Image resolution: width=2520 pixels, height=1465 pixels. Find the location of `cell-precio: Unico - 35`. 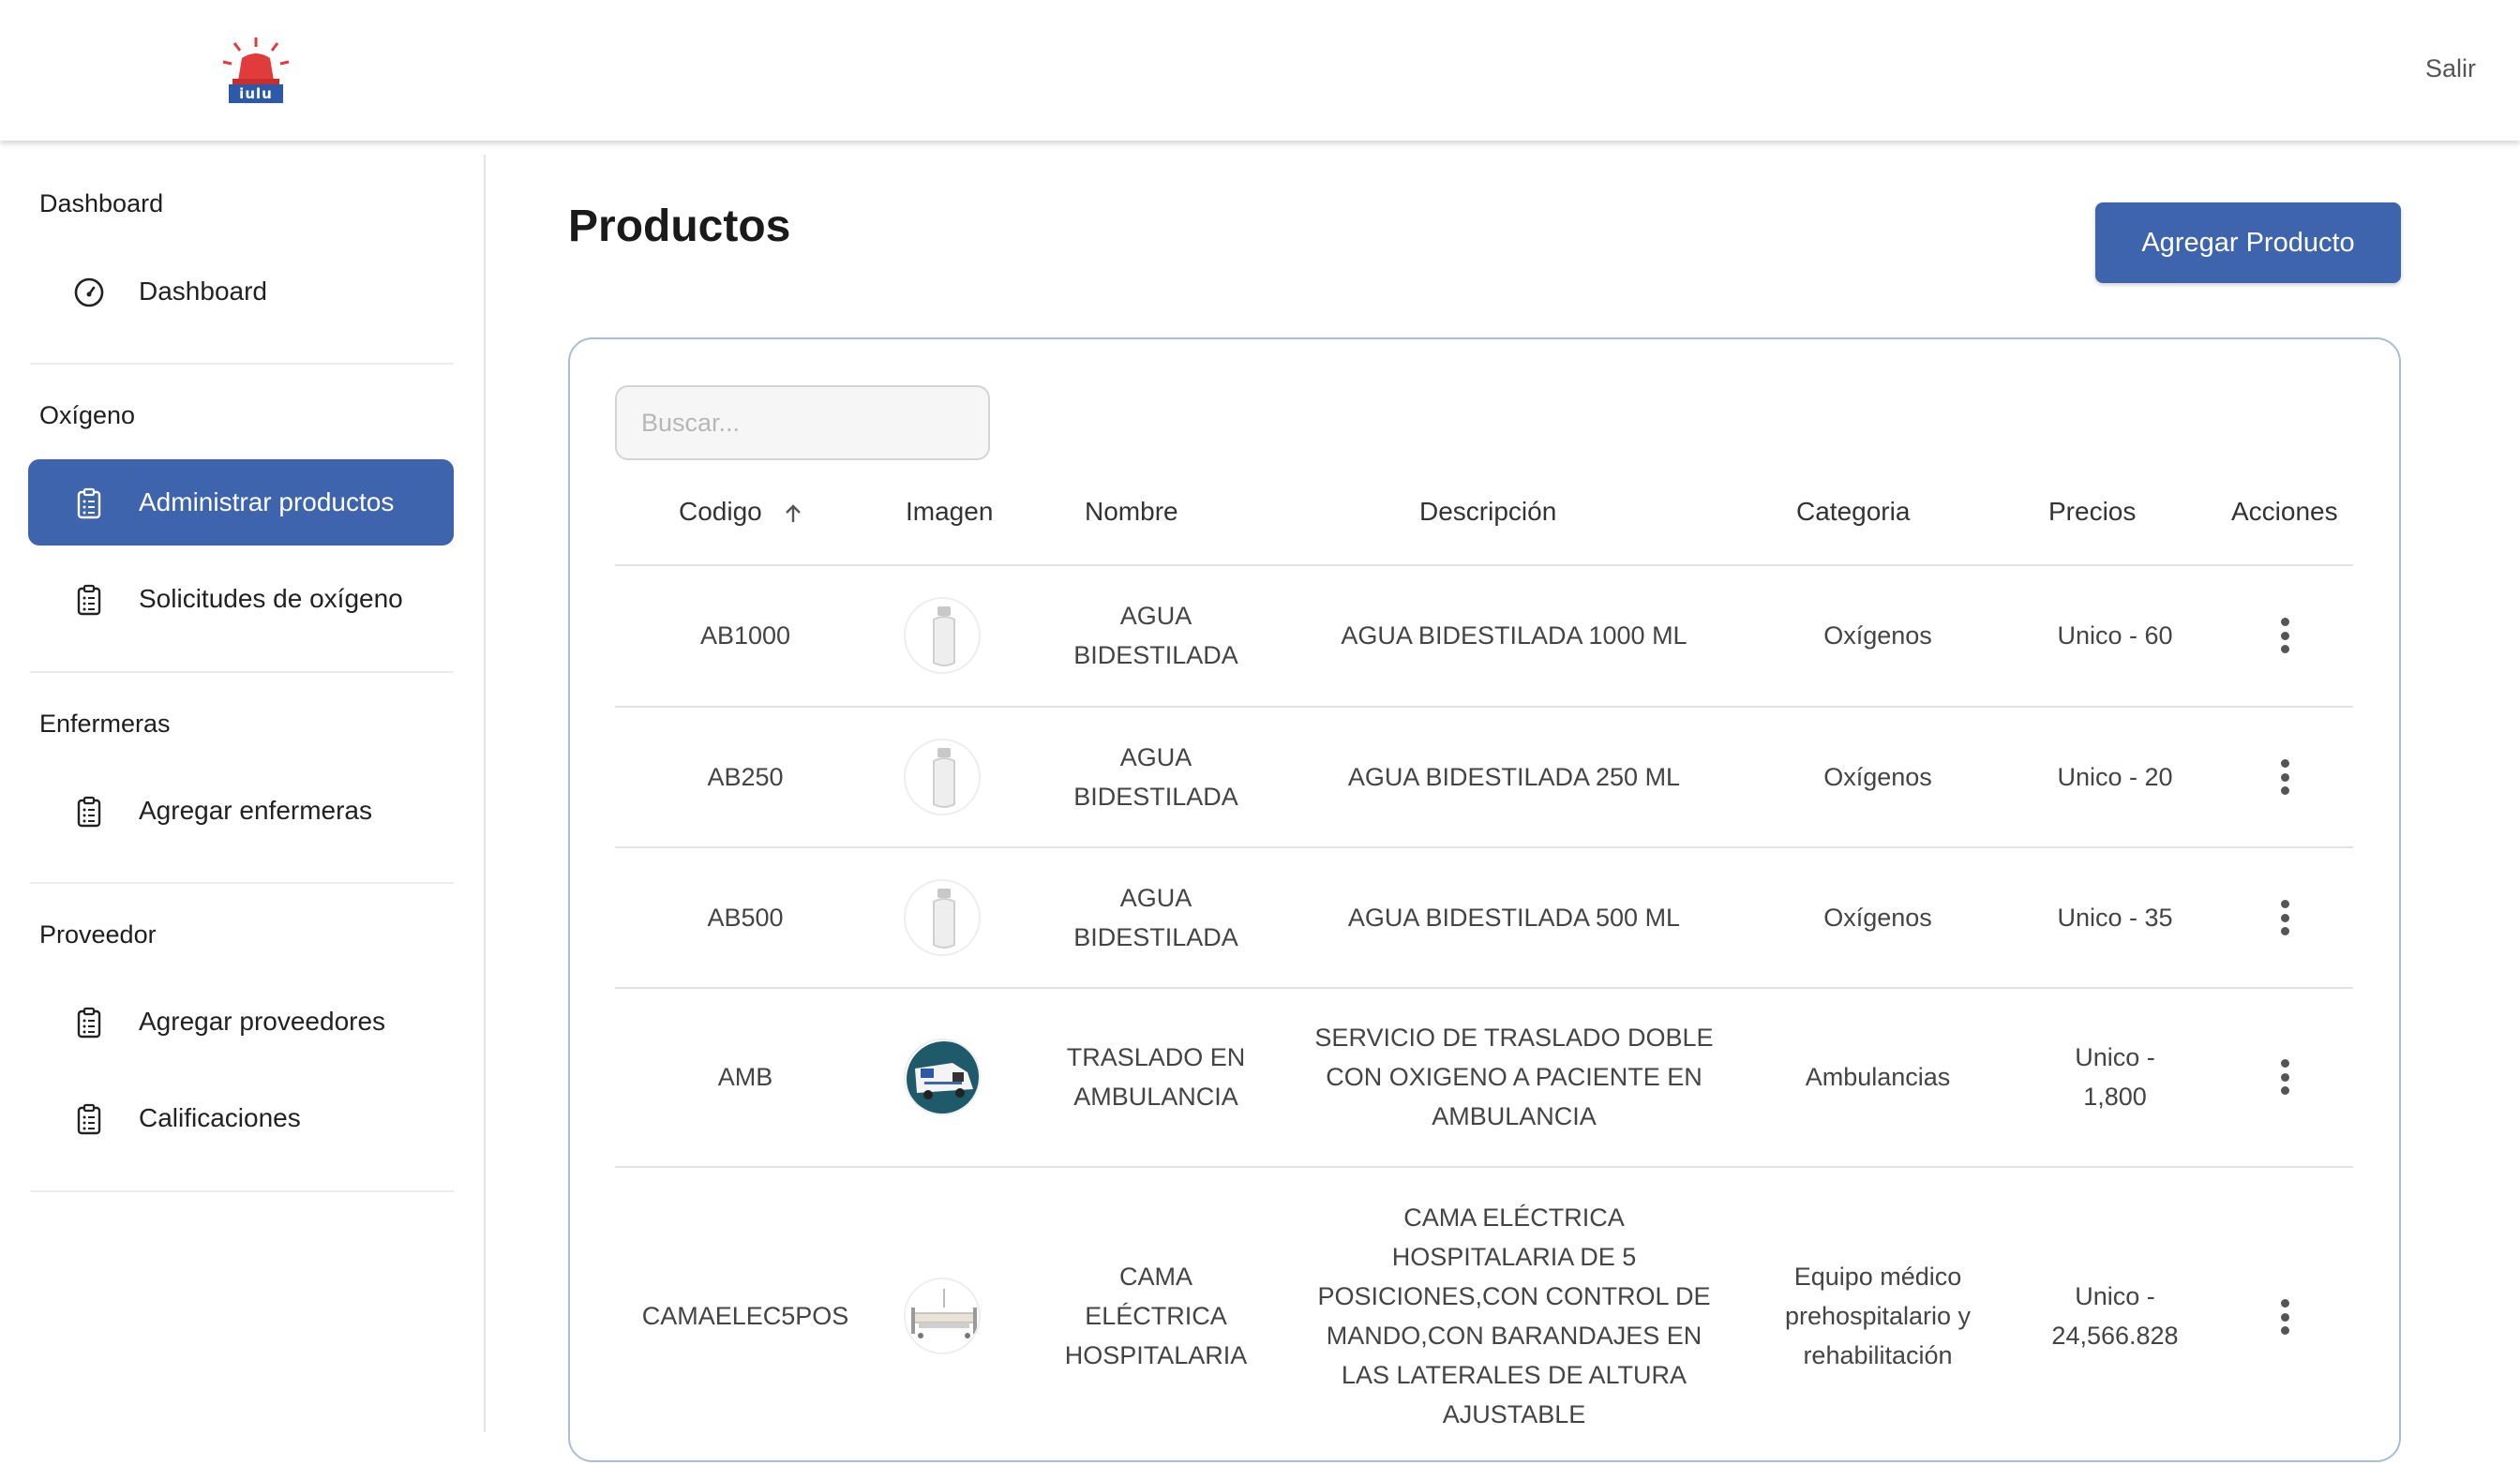

cell-precio: Unico - 35 is located at coordinates (2115, 918).